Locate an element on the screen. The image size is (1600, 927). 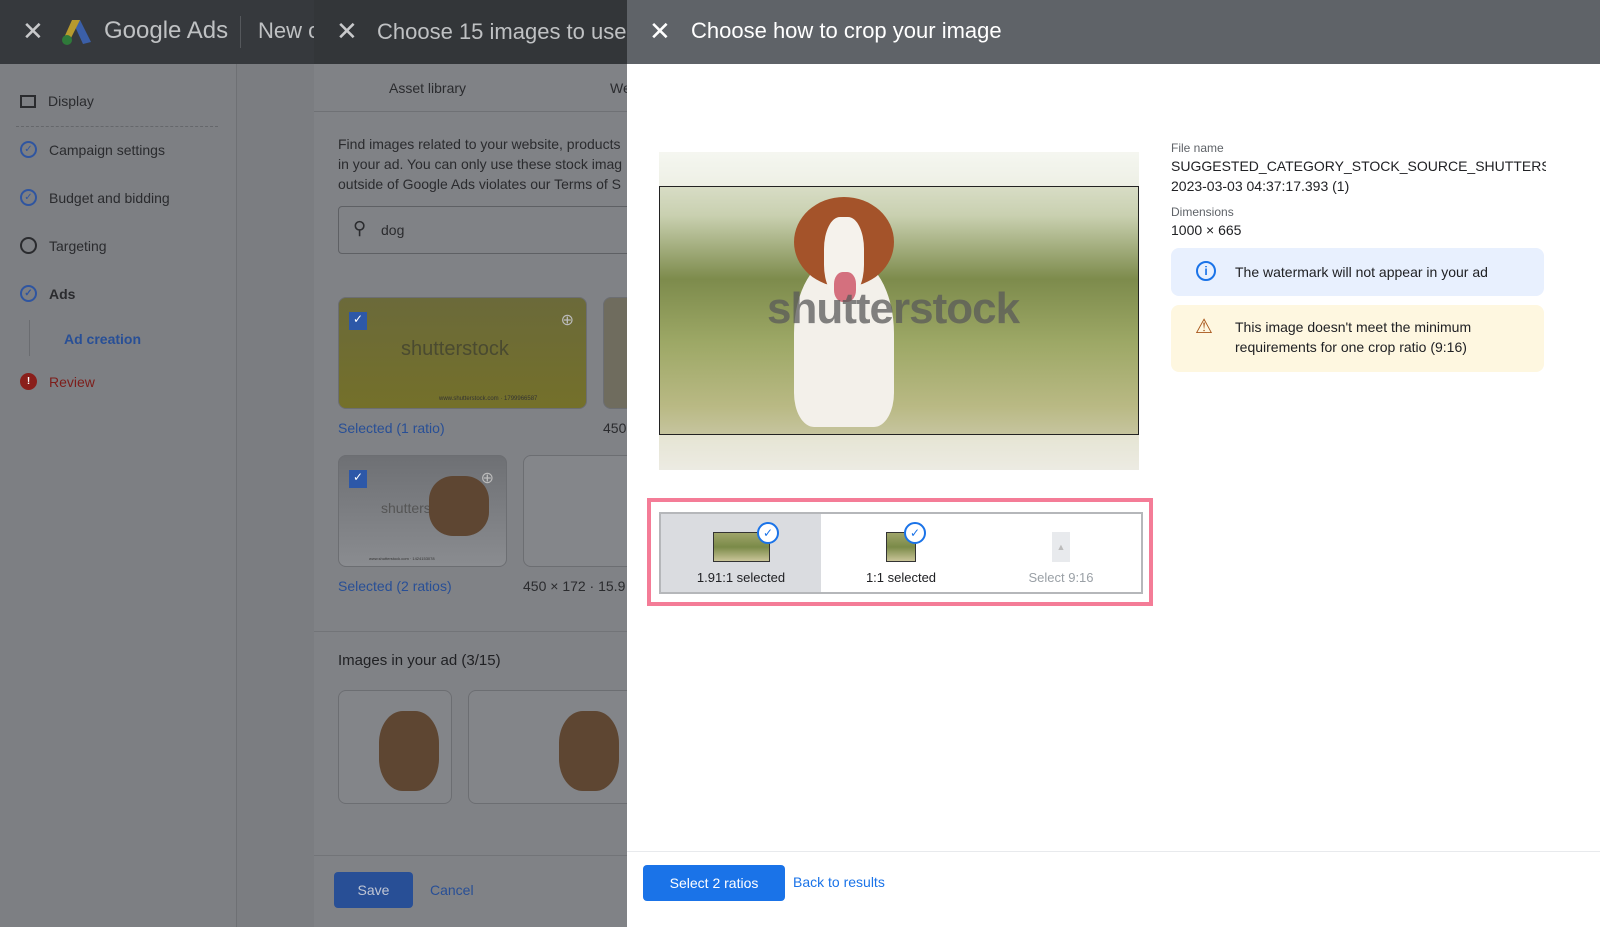
images-in-ad-section: Images in your ad (3/15) is located at coordinates (476, 741).